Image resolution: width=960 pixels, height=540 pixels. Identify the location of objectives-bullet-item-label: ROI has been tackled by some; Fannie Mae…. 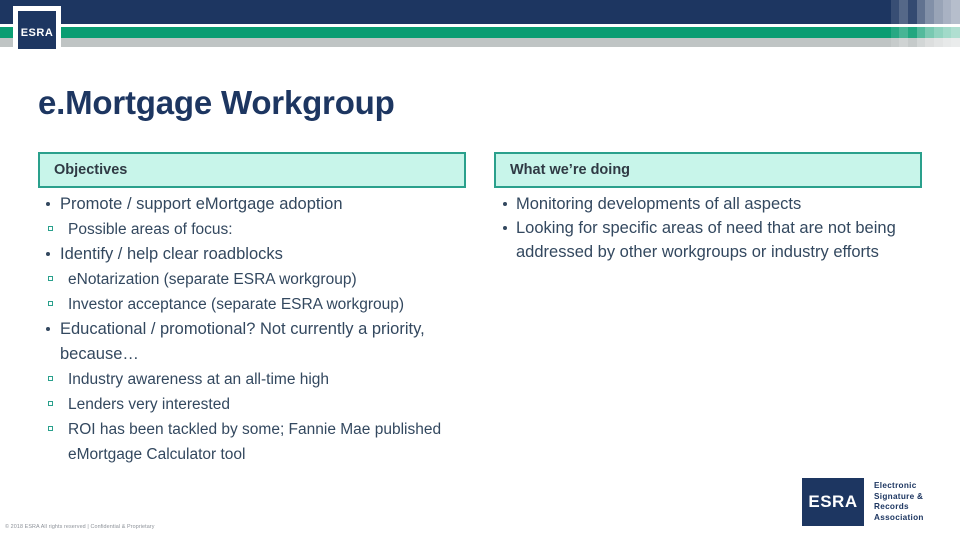
(255, 442).